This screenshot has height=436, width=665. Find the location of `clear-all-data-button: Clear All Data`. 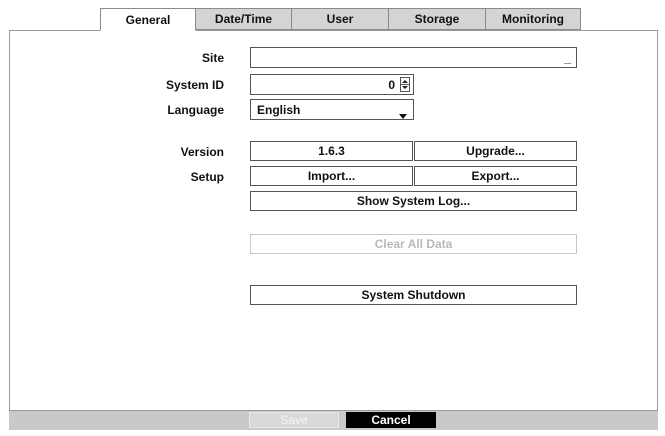

clear-all-data-button: Clear All Data is located at coordinates (413, 244).